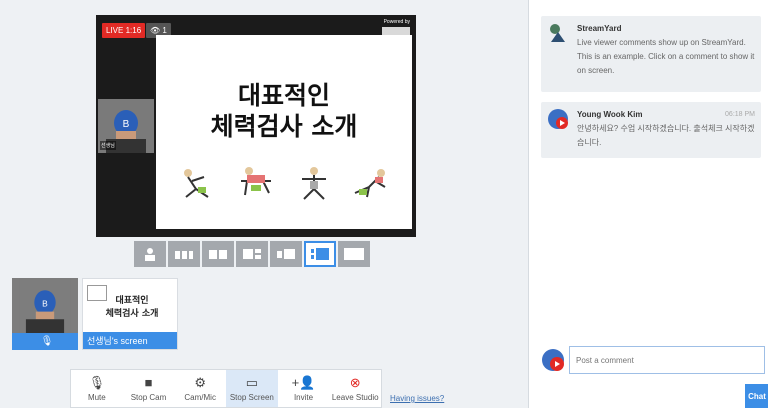 The image size is (768, 408). Describe the element at coordinates (150, 254) in the screenshot. I see `layout-solo-button` at that location.